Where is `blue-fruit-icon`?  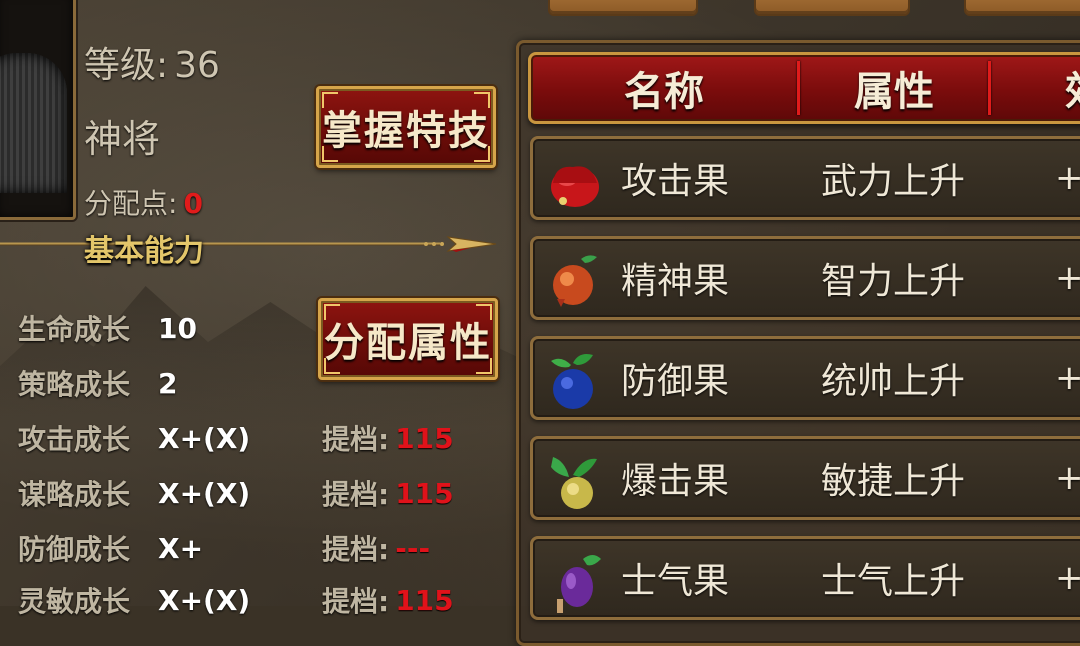
blue-fruit-icon is located at coordinates (572, 381).